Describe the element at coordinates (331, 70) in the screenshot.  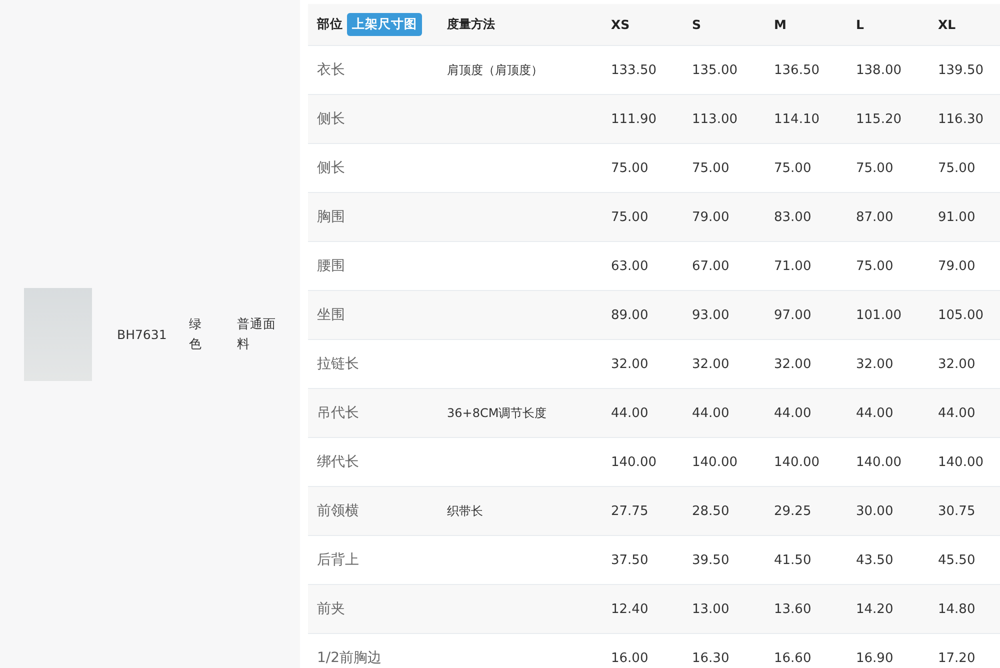
I see `table-cell: 衣长` at that location.